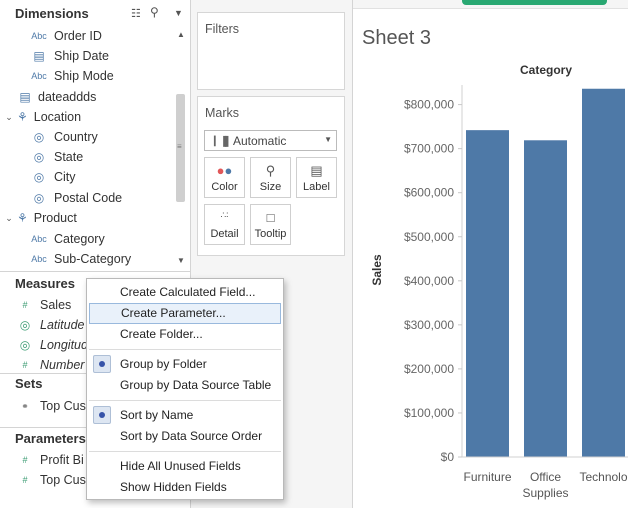 This screenshot has width=628, height=508. What do you see at coordinates (181, 34) in the screenshot?
I see `scroll-up-icon: ▲` at bounding box center [181, 34].